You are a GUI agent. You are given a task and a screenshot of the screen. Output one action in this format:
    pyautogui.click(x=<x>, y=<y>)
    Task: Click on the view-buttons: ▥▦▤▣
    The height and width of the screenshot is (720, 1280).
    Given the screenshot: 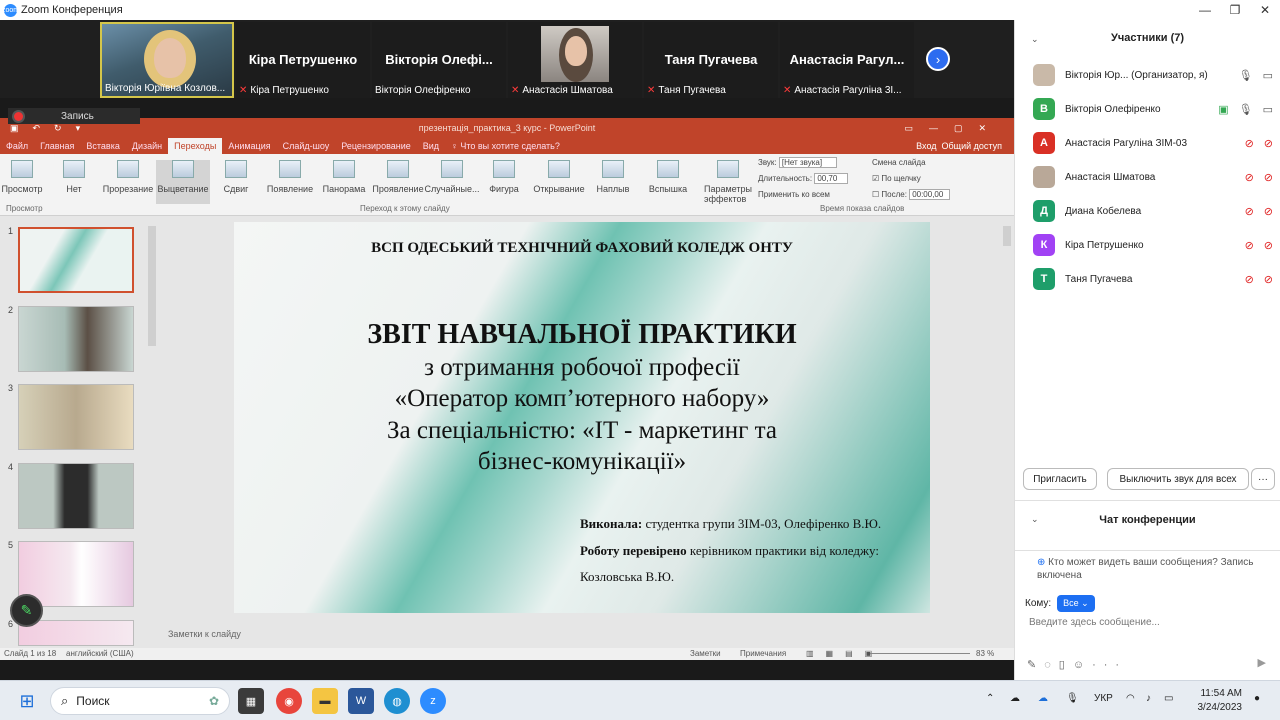 What is the action you would take?
    pyautogui.click(x=845, y=654)
    